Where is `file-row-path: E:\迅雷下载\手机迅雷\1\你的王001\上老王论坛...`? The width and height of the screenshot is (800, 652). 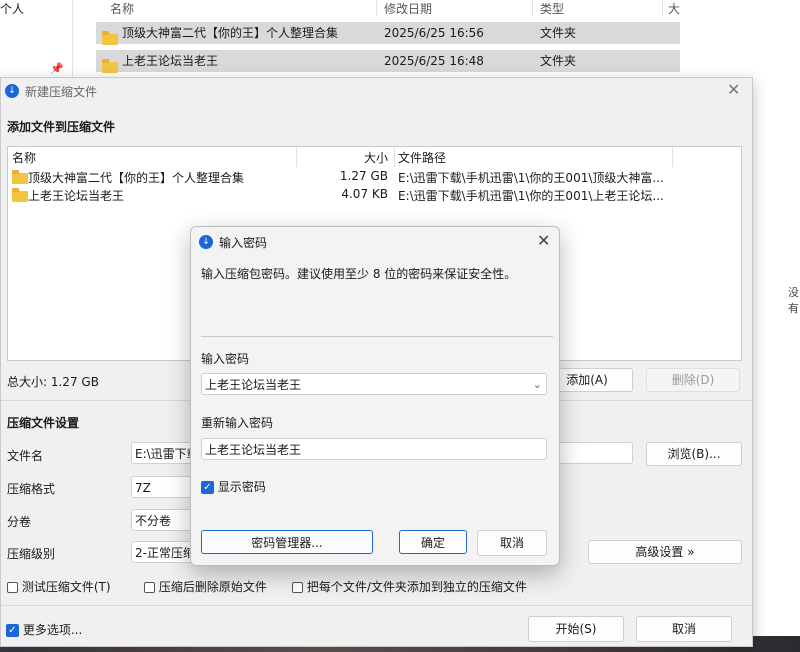
file-row-path: E:\迅雷下载\手机迅雷\1\你的王001\上老王论坛... is located at coordinates (531, 196).